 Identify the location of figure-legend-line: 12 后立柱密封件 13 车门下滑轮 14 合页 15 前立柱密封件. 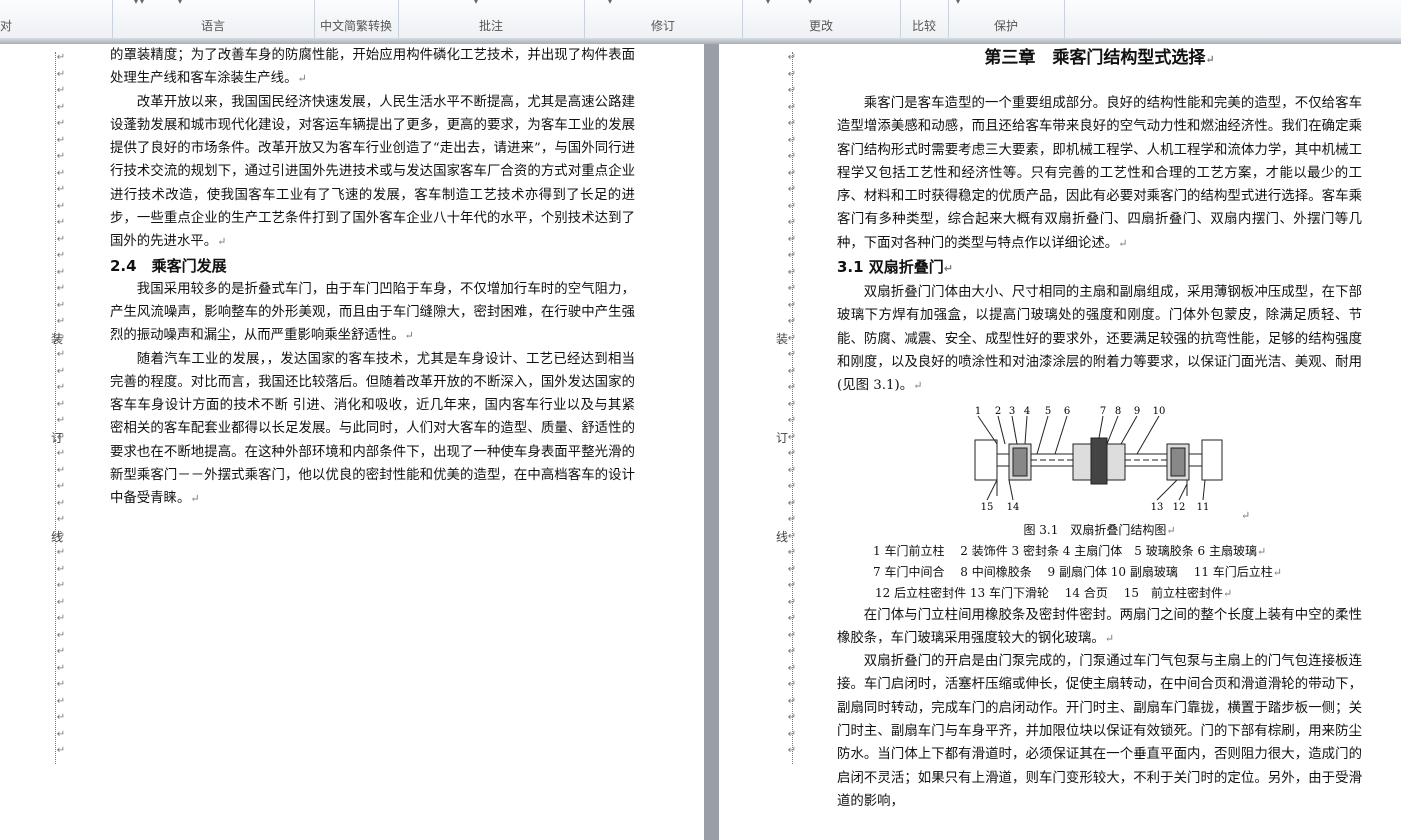
(1049, 592).